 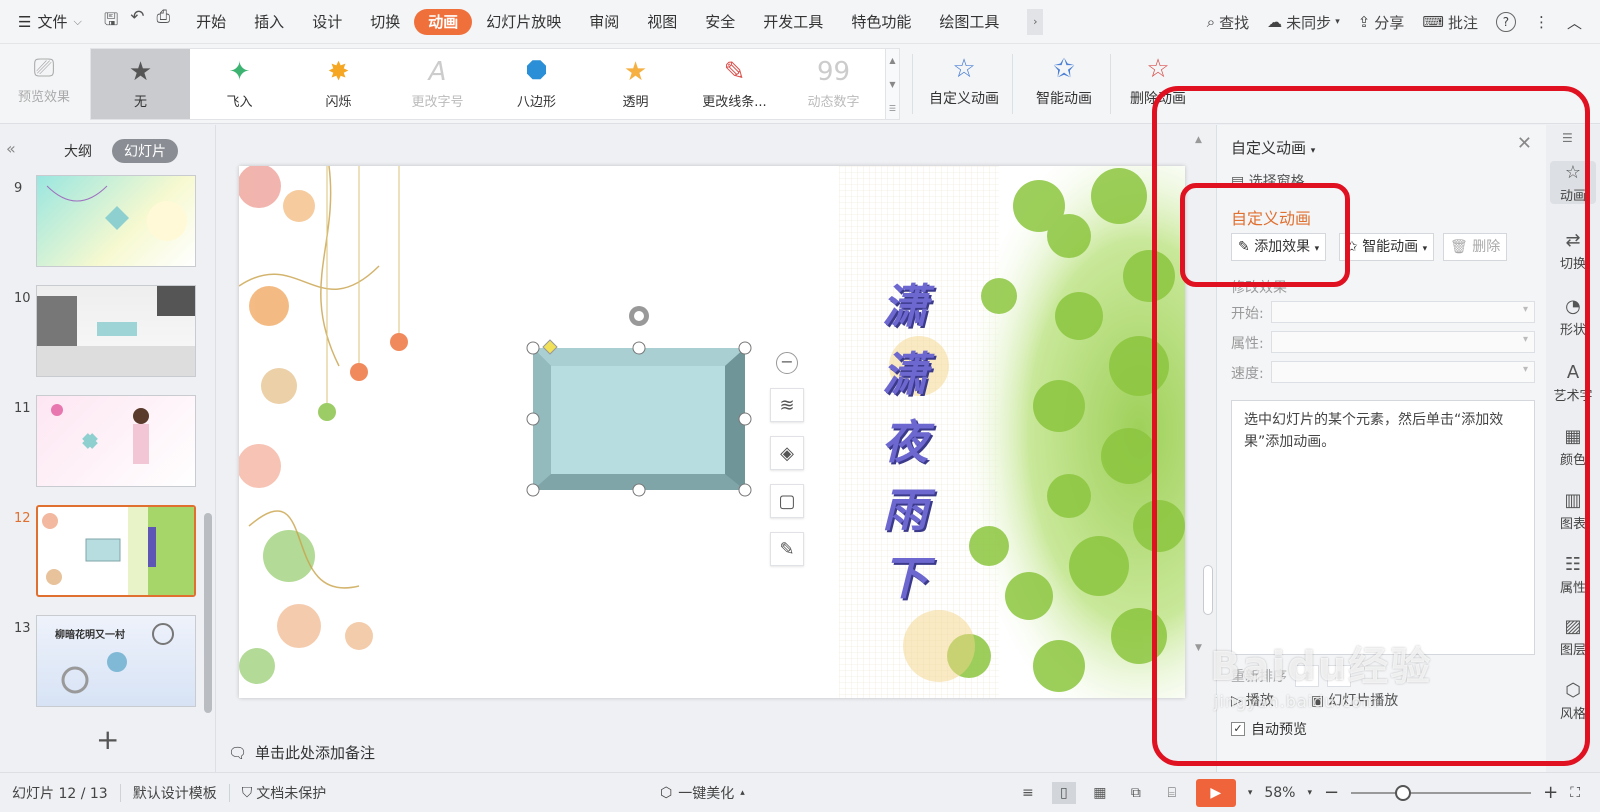 I want to click on side-color-button: ▦ 颜色, so click(x=1573, y=446).